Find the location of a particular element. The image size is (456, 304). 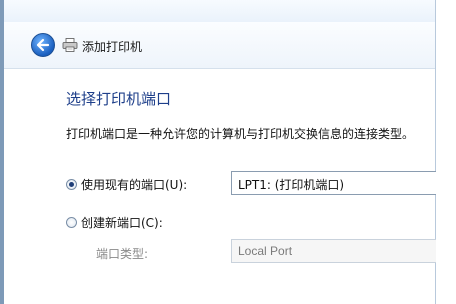

use-existing-port-label: 使用现有的端口(U): is located at coordinates (134, 184).